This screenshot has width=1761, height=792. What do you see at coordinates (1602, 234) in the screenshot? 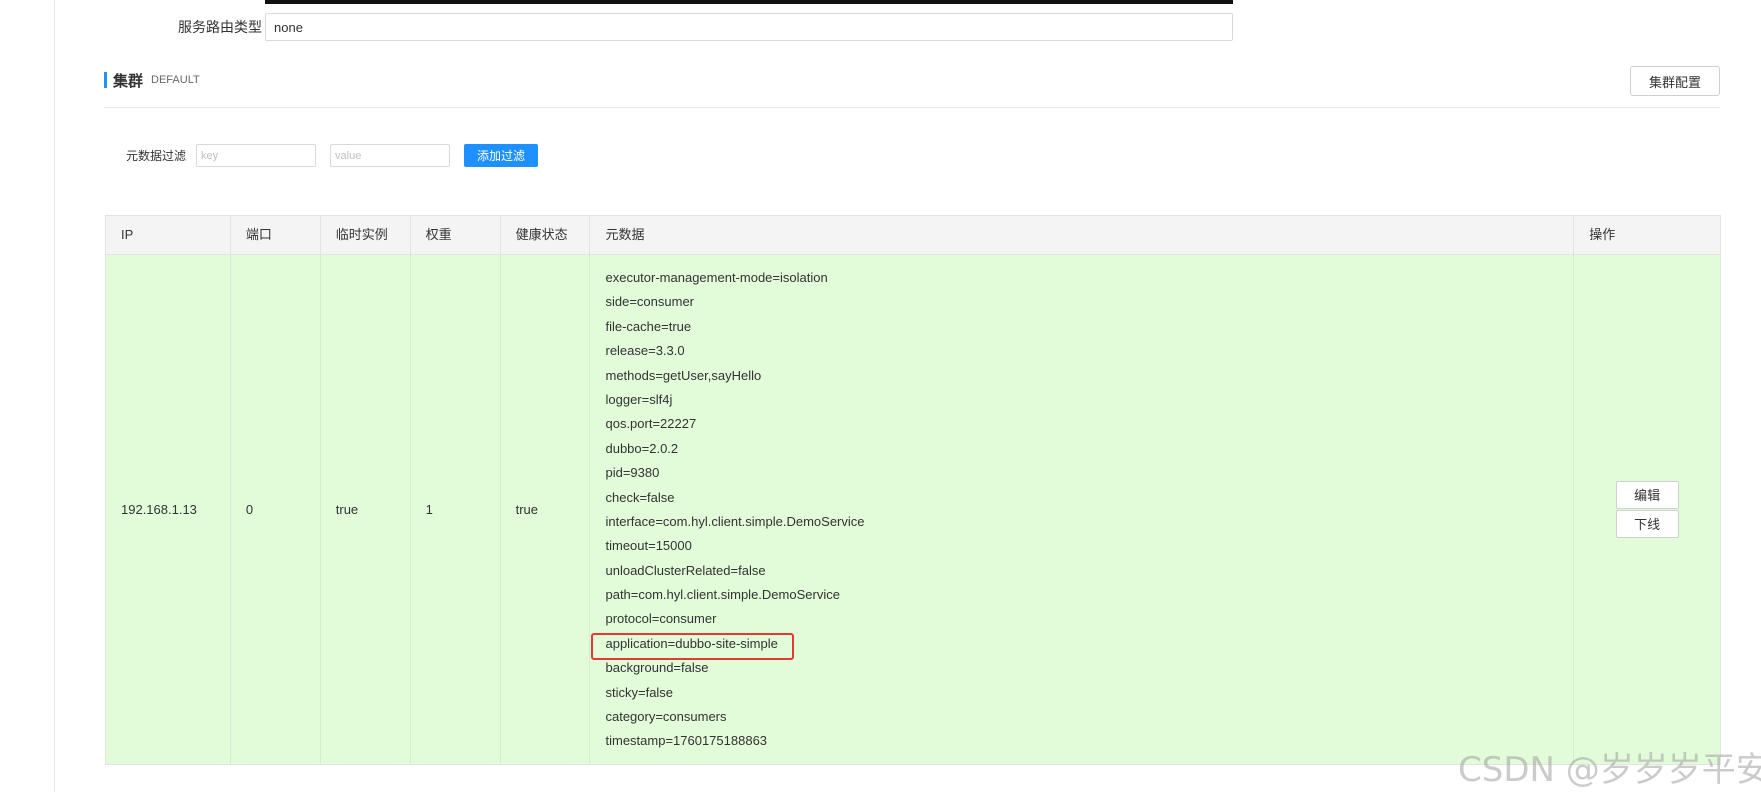
I see `header-actions: 操作` at bounding box center [1602, 234].